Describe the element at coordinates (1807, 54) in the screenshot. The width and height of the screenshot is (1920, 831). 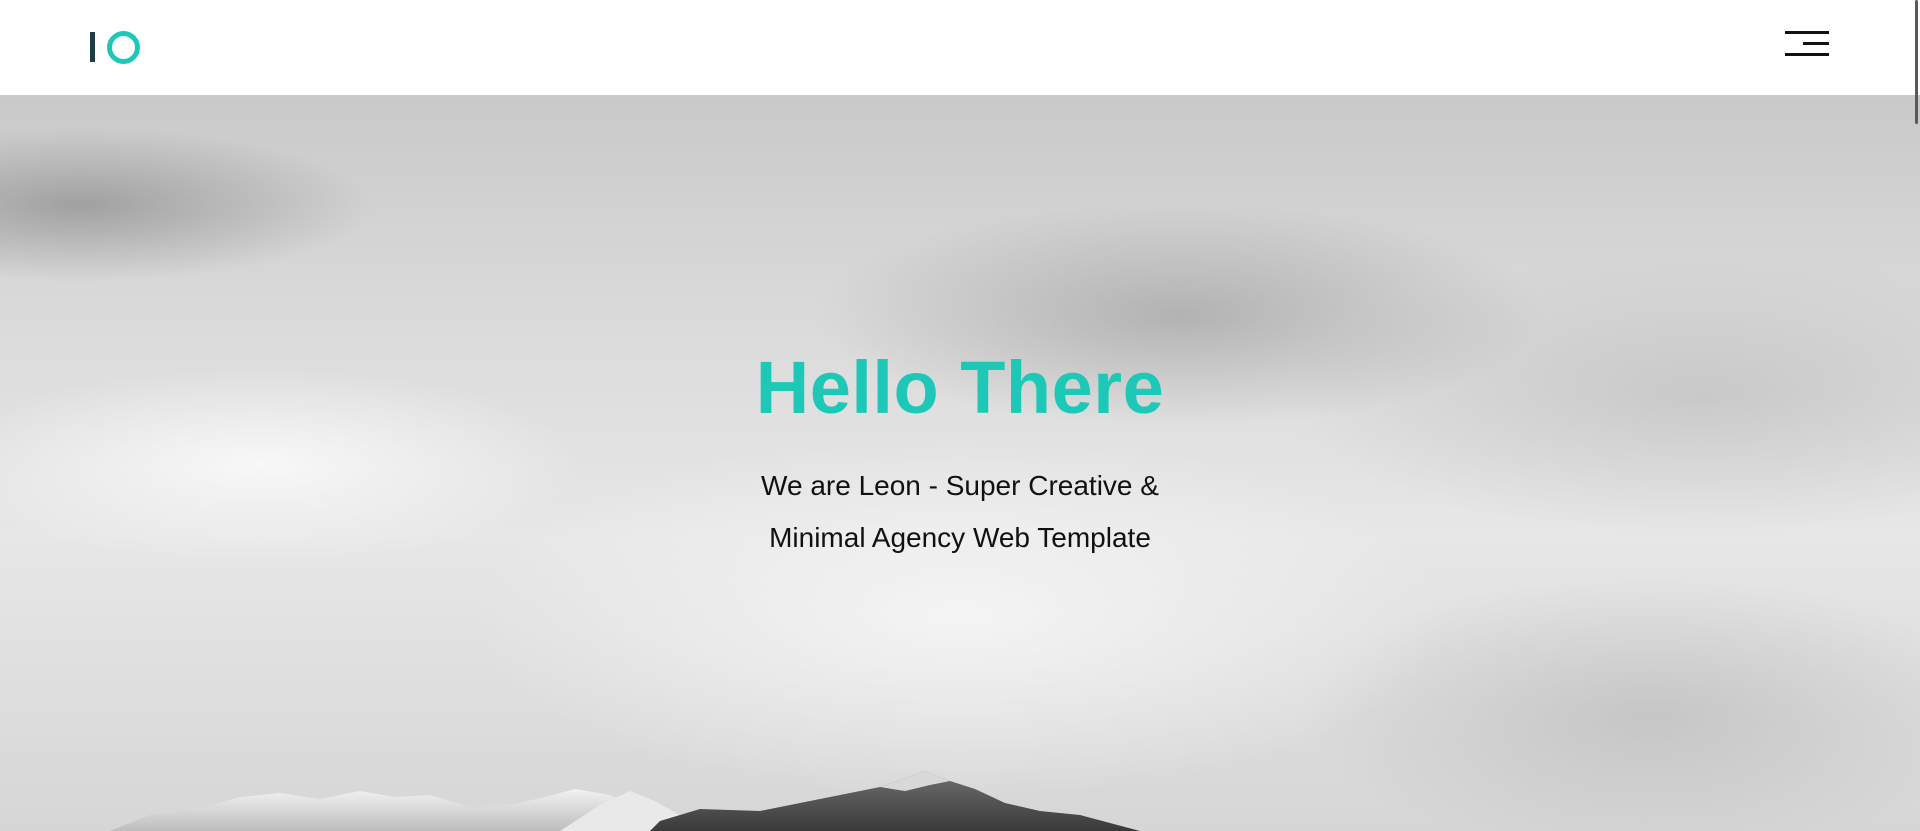
I see `menu-line-bottom` at that location.